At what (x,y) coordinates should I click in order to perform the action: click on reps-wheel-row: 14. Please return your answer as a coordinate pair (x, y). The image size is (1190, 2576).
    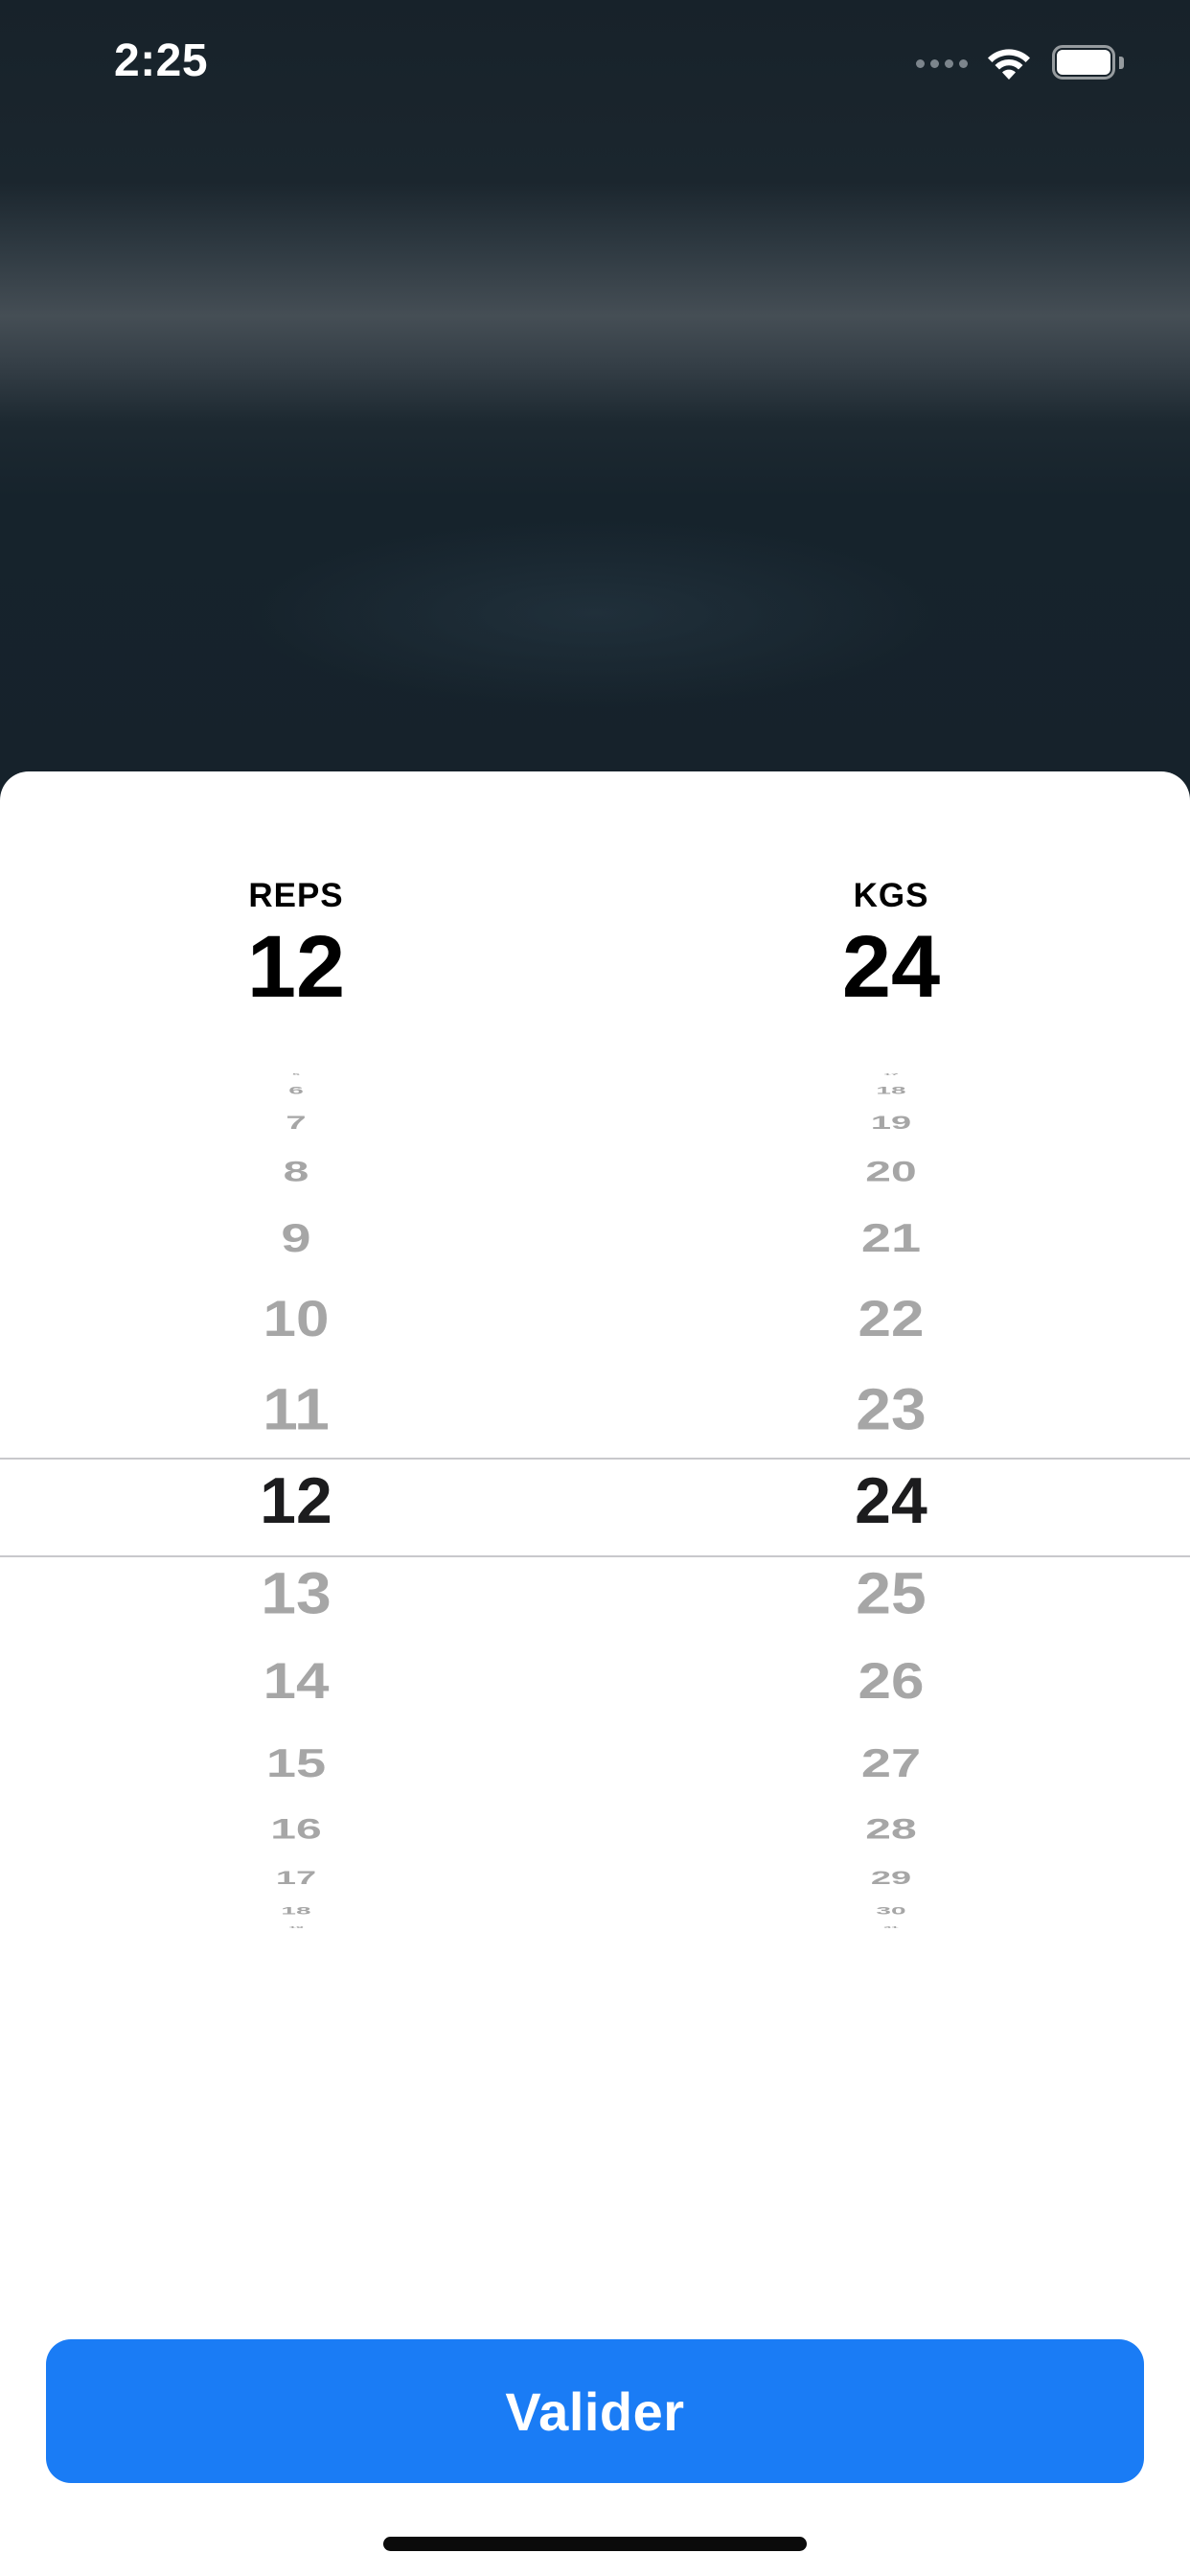
    Looking at the image, I should click on (296, 1682).